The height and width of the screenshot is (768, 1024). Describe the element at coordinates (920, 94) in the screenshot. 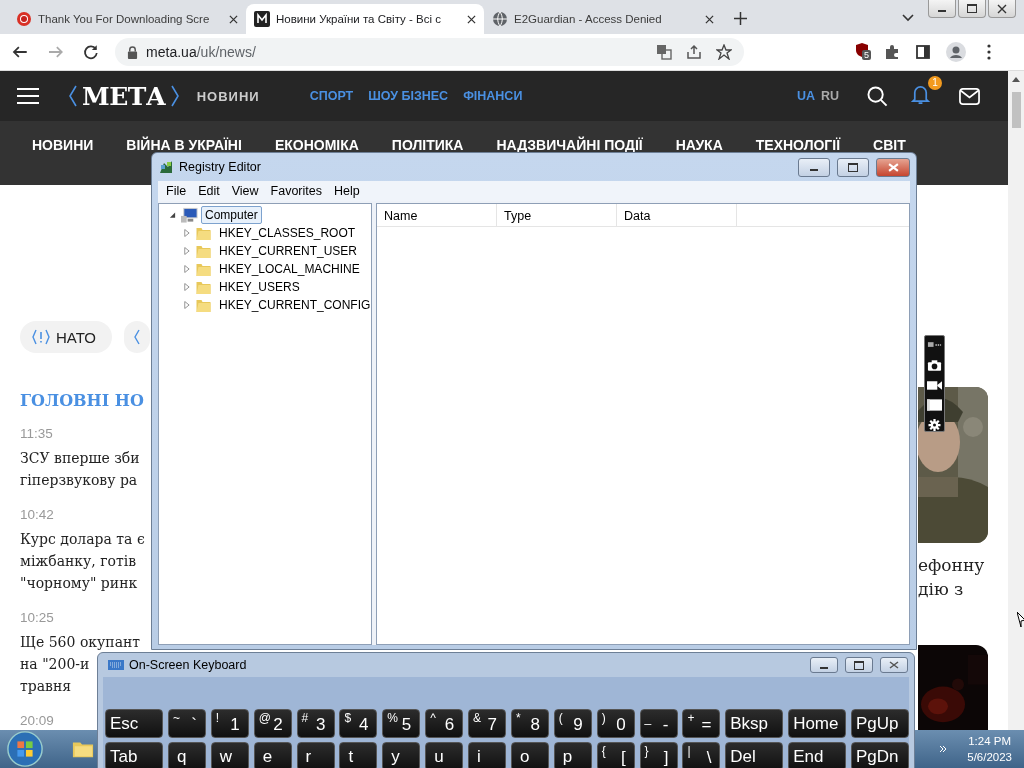

I see `bell-icon` at that location.